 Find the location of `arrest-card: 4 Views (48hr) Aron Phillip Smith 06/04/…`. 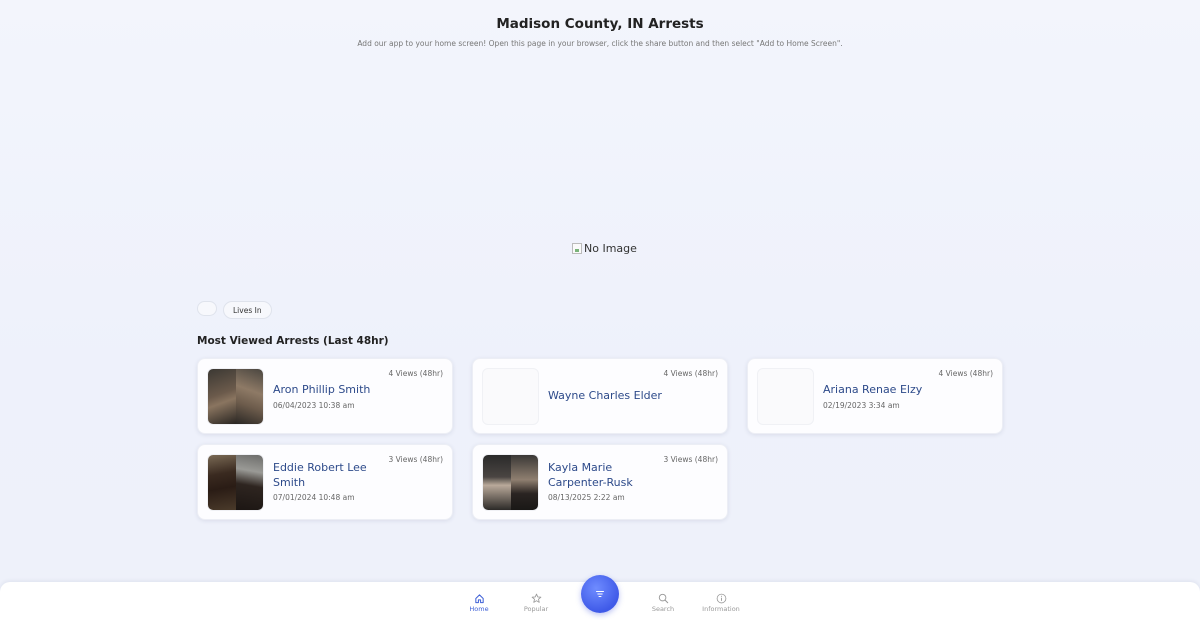

arrest-card: 4 Views (48hr) Aron Phillip Smith 06/04/… is located at coordinates (325, 396).